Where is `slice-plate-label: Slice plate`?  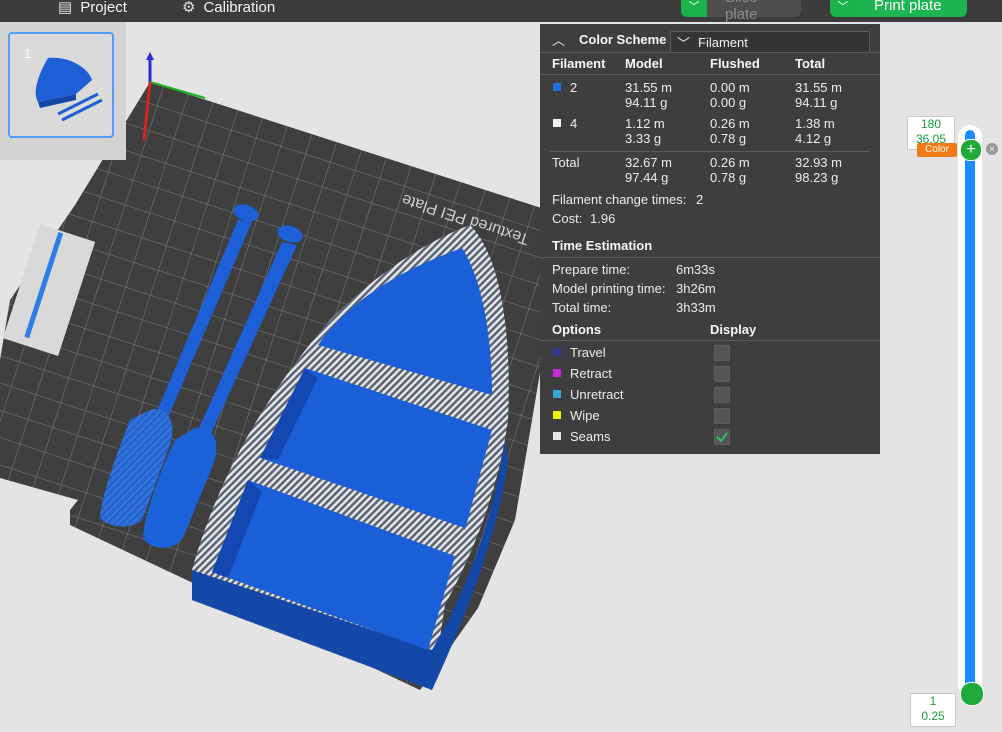 slice-plate-label: Slice plate is located at coordinates (754, 11).